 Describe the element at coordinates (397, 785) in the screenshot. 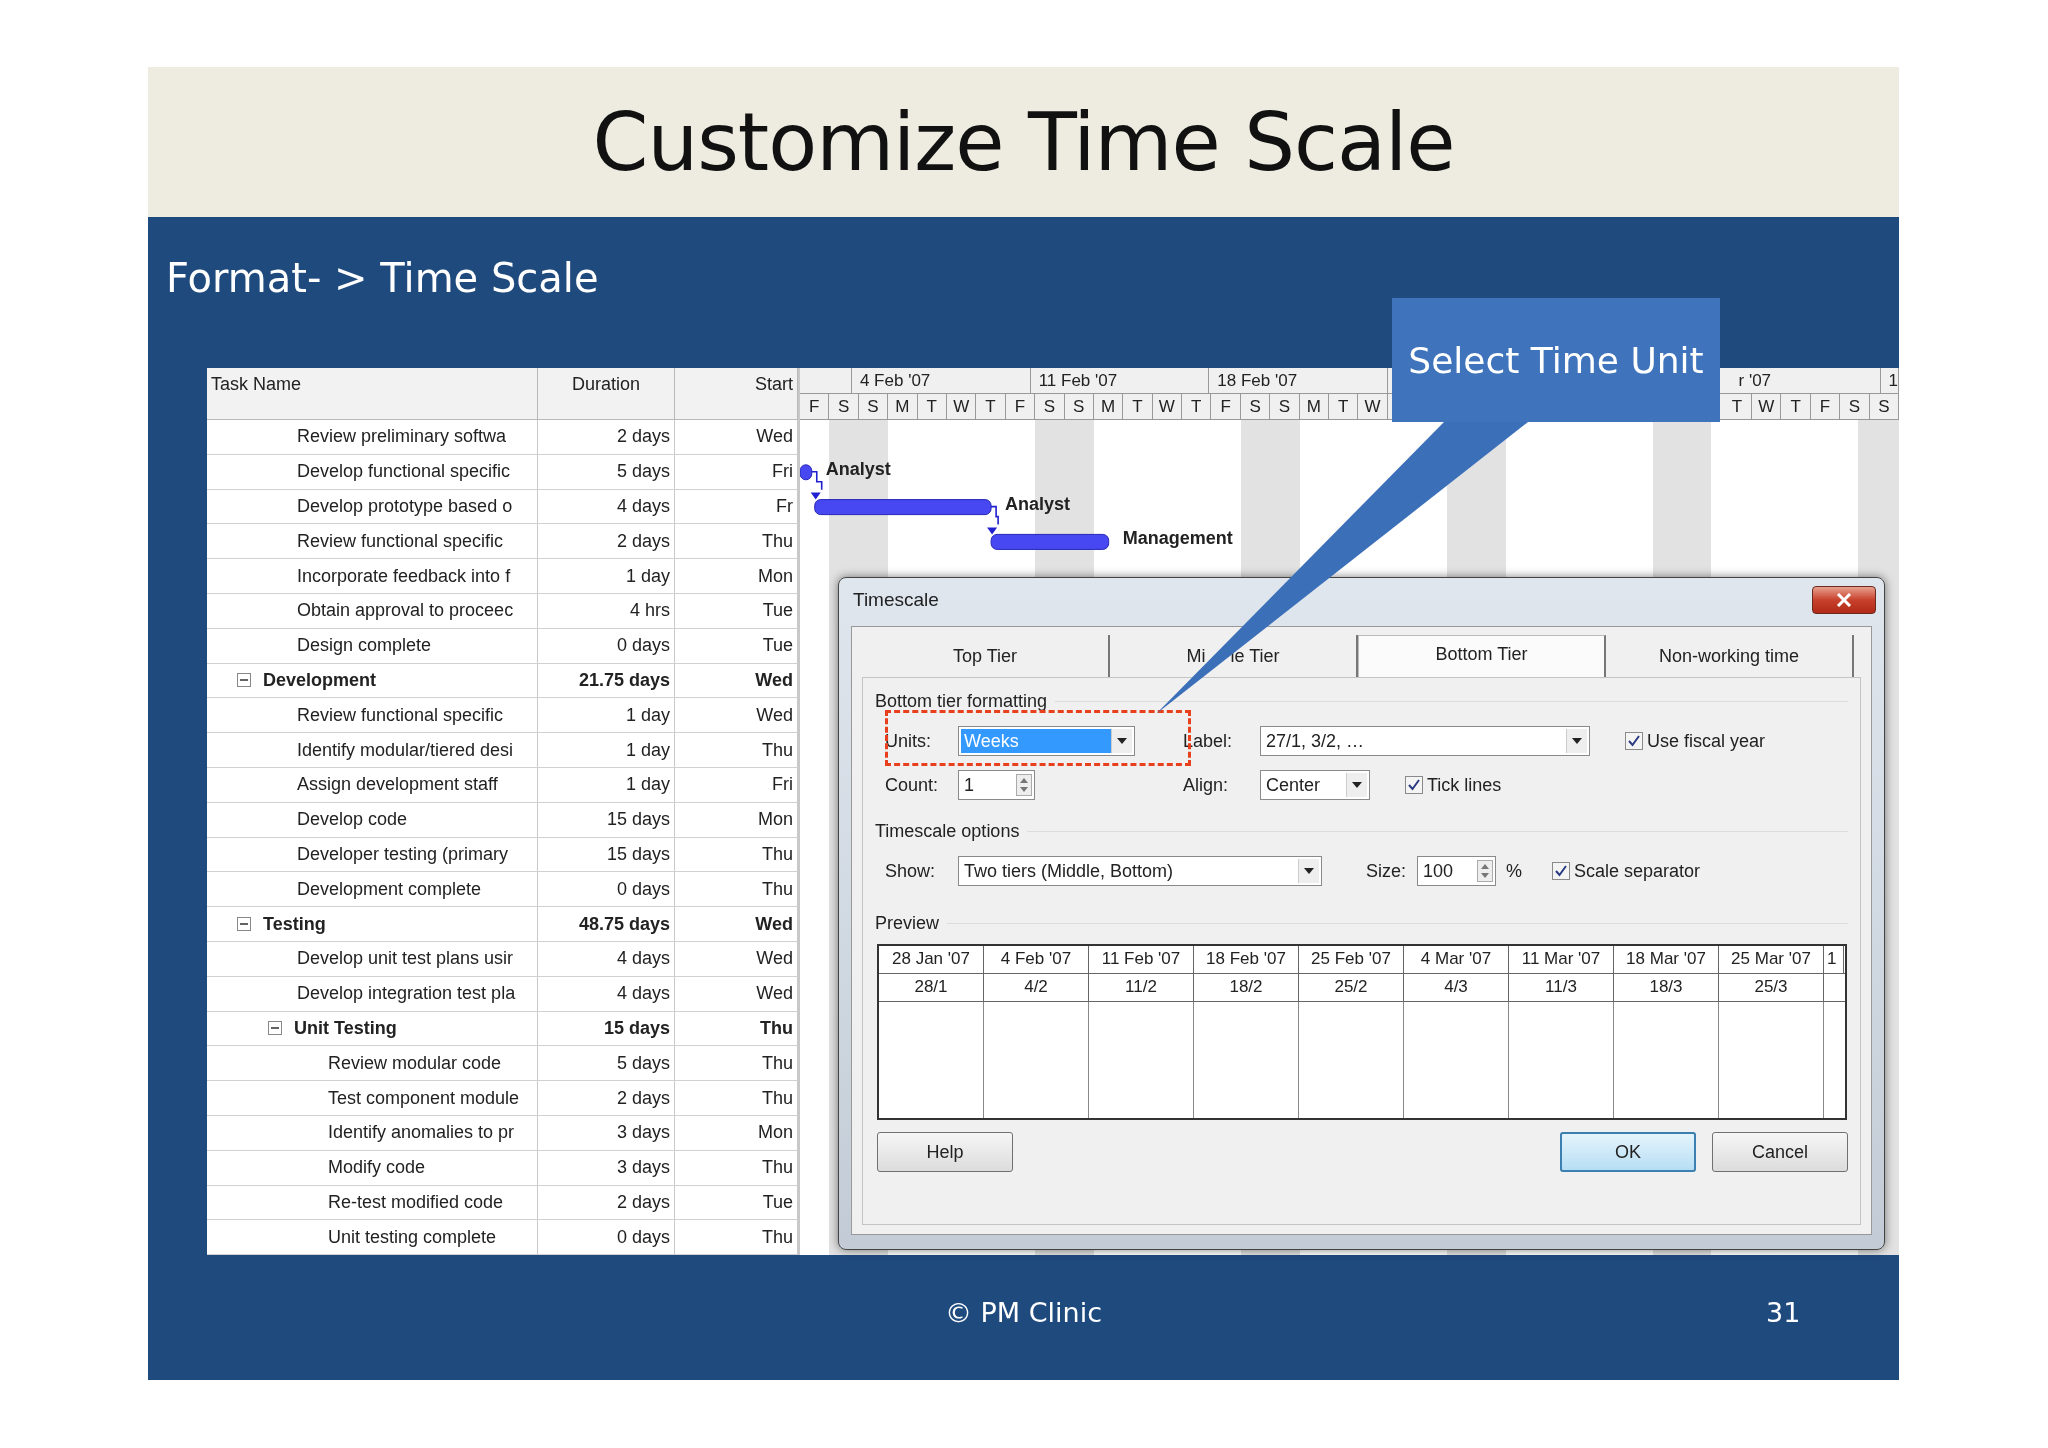

I see `task-name: Assign development staff` at that location.